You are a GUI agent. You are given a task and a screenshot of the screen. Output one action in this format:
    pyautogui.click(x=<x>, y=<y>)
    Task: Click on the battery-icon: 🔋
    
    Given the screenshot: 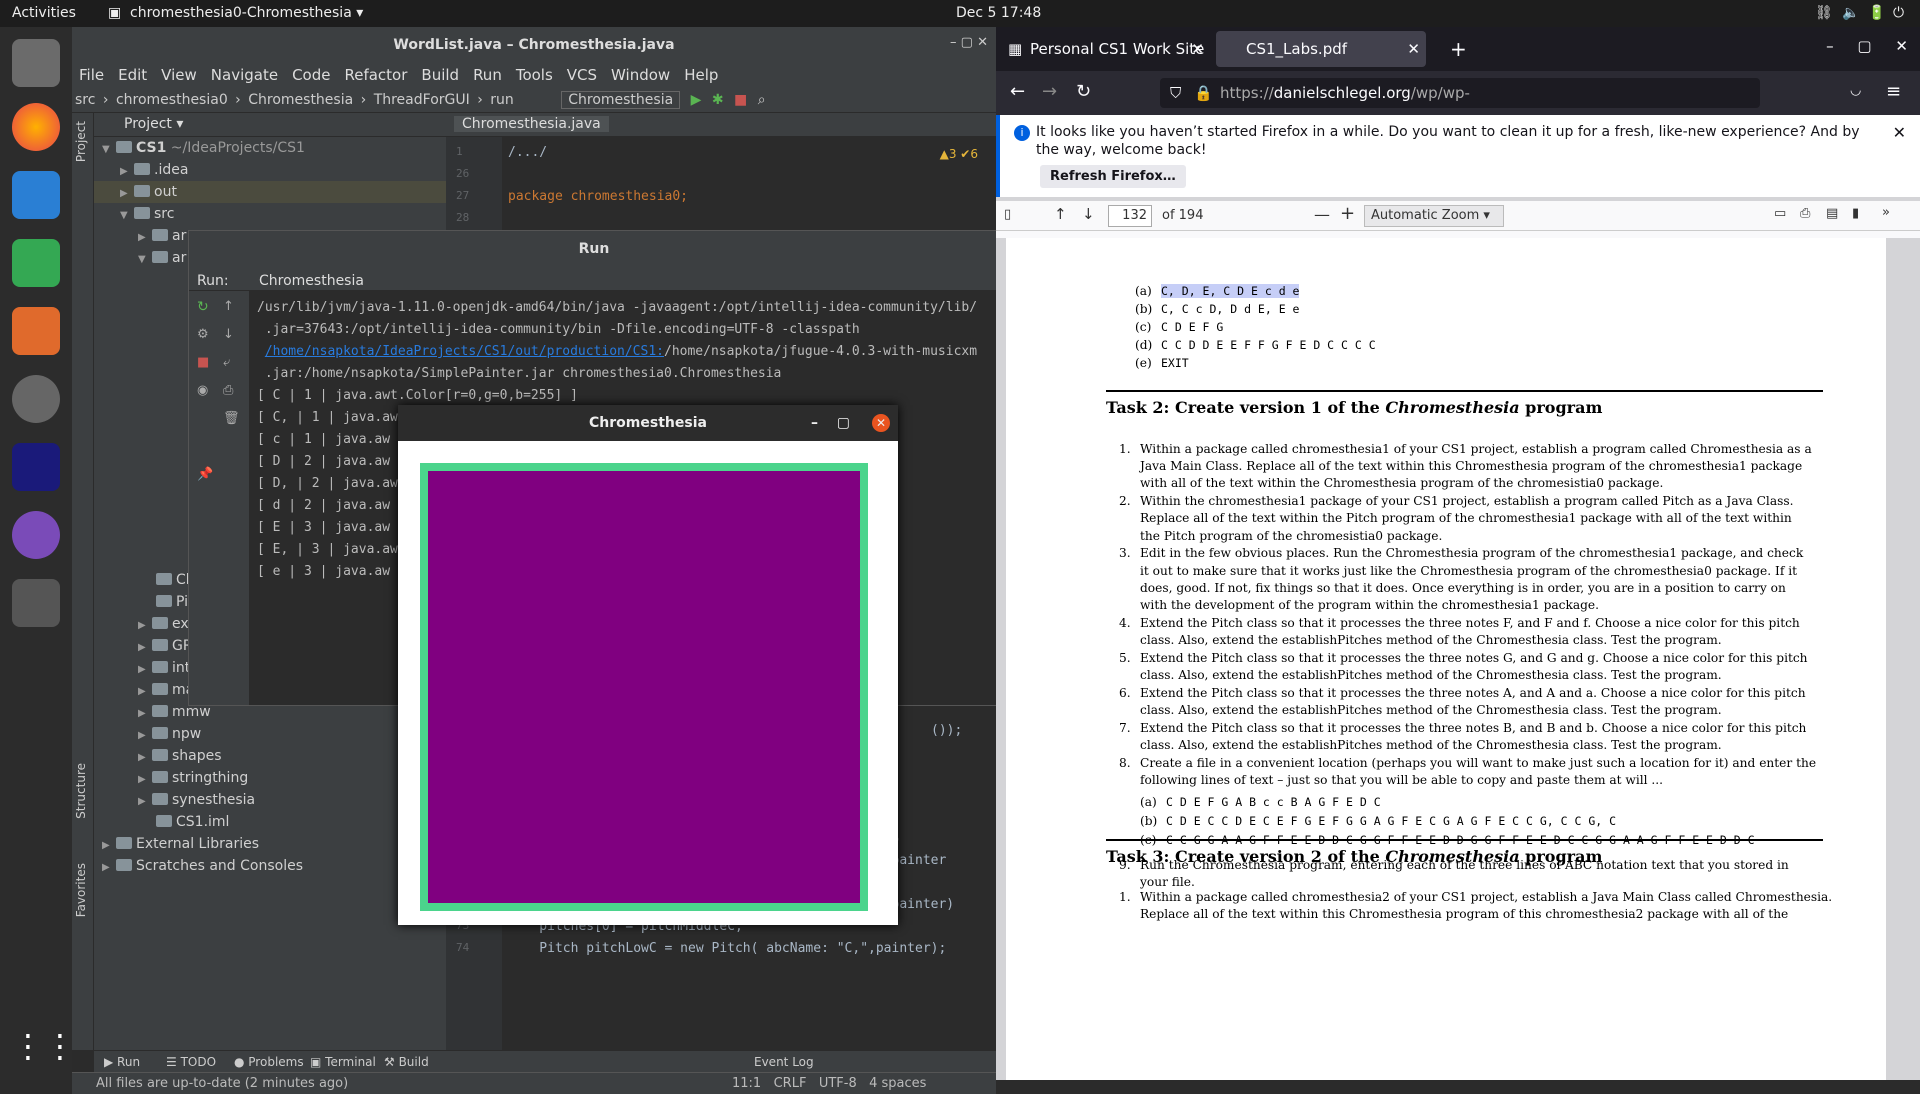 What is the action you would take?
    pyautogui.click(x=1876, y=13)
    